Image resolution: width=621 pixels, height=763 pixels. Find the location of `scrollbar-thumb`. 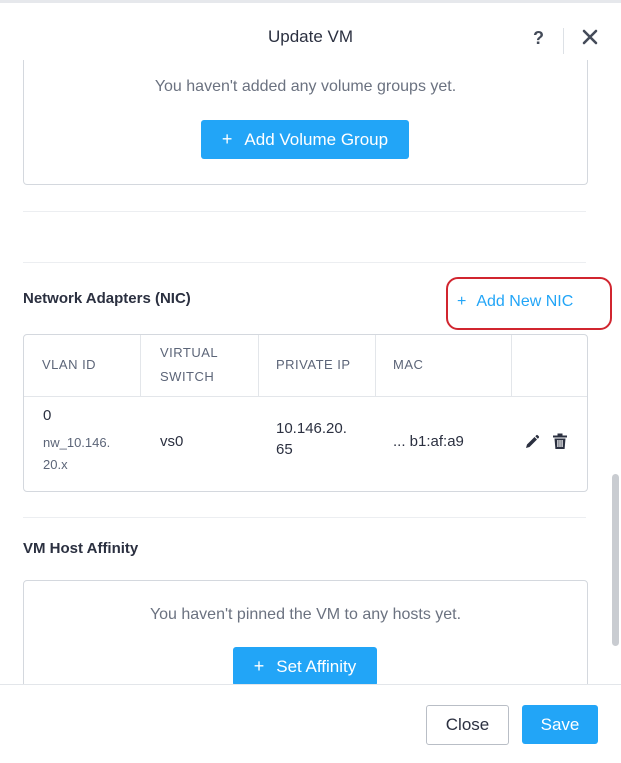

scrollbar-thumb is located at coordinates (615, 560).